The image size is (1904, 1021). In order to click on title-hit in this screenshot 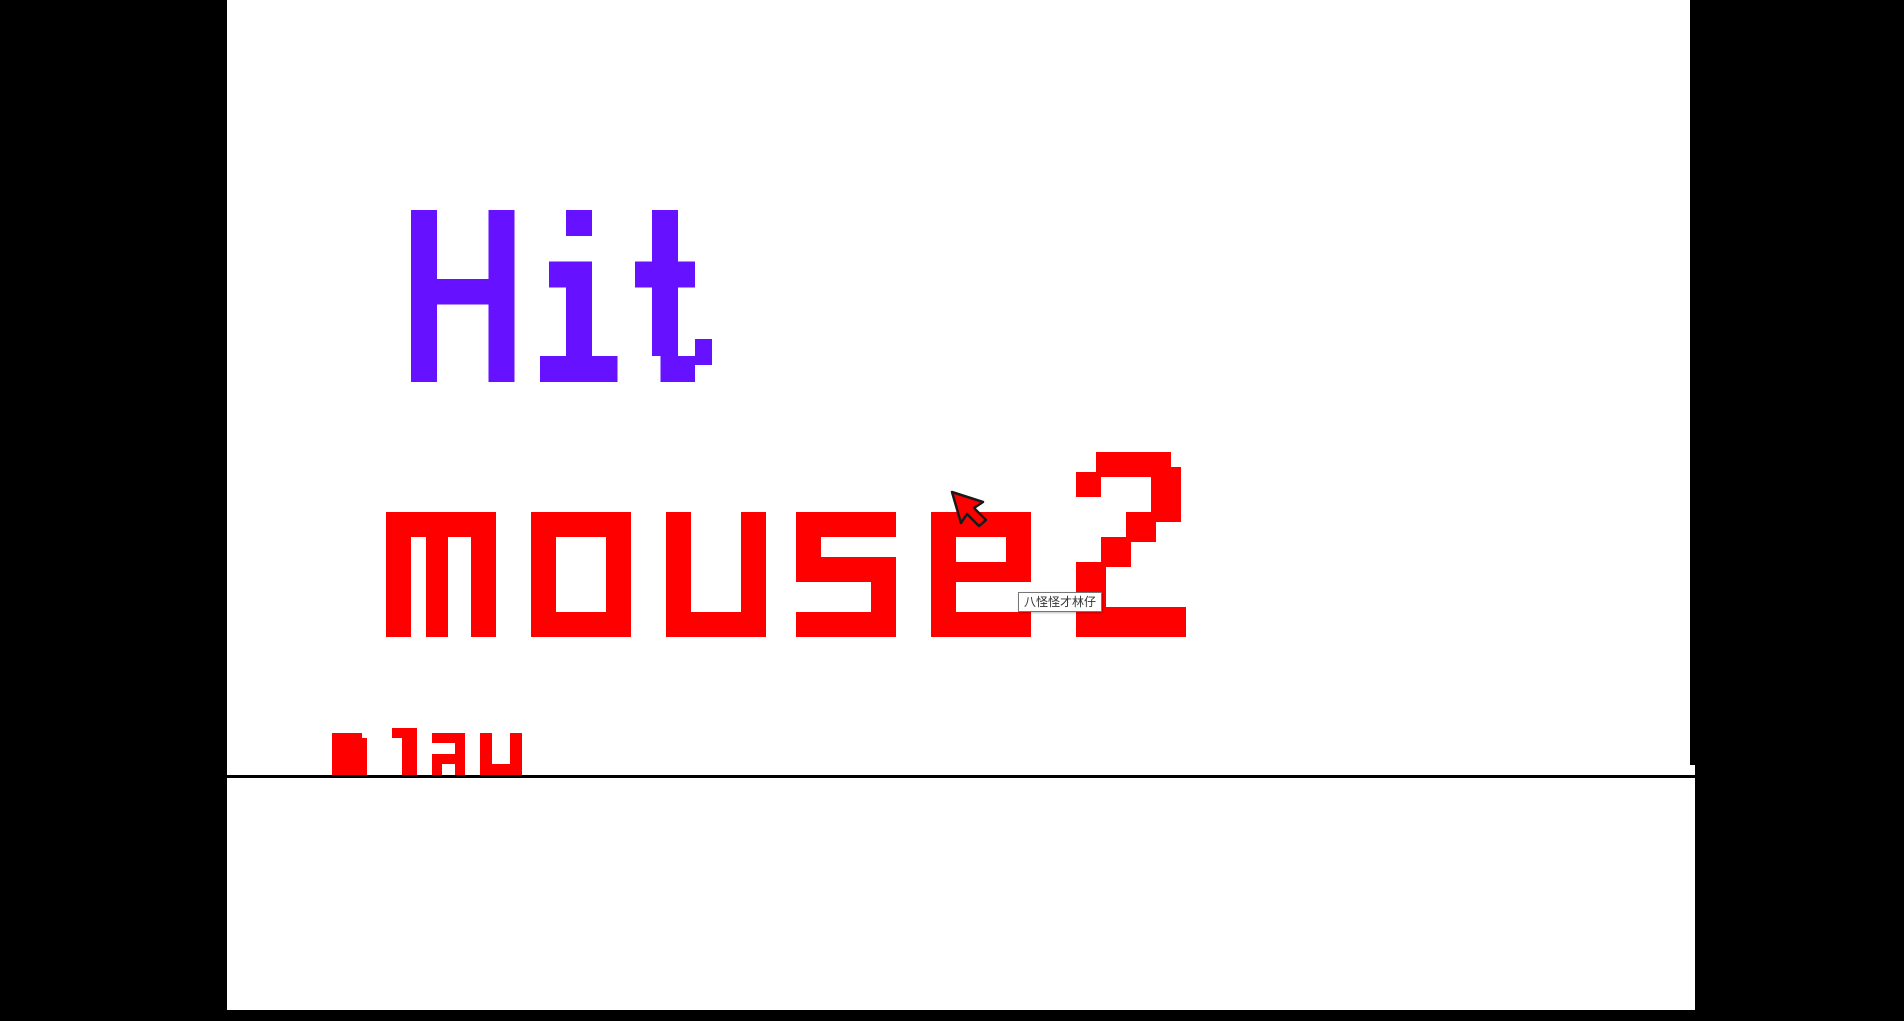, I will do `click(562, 296)`.